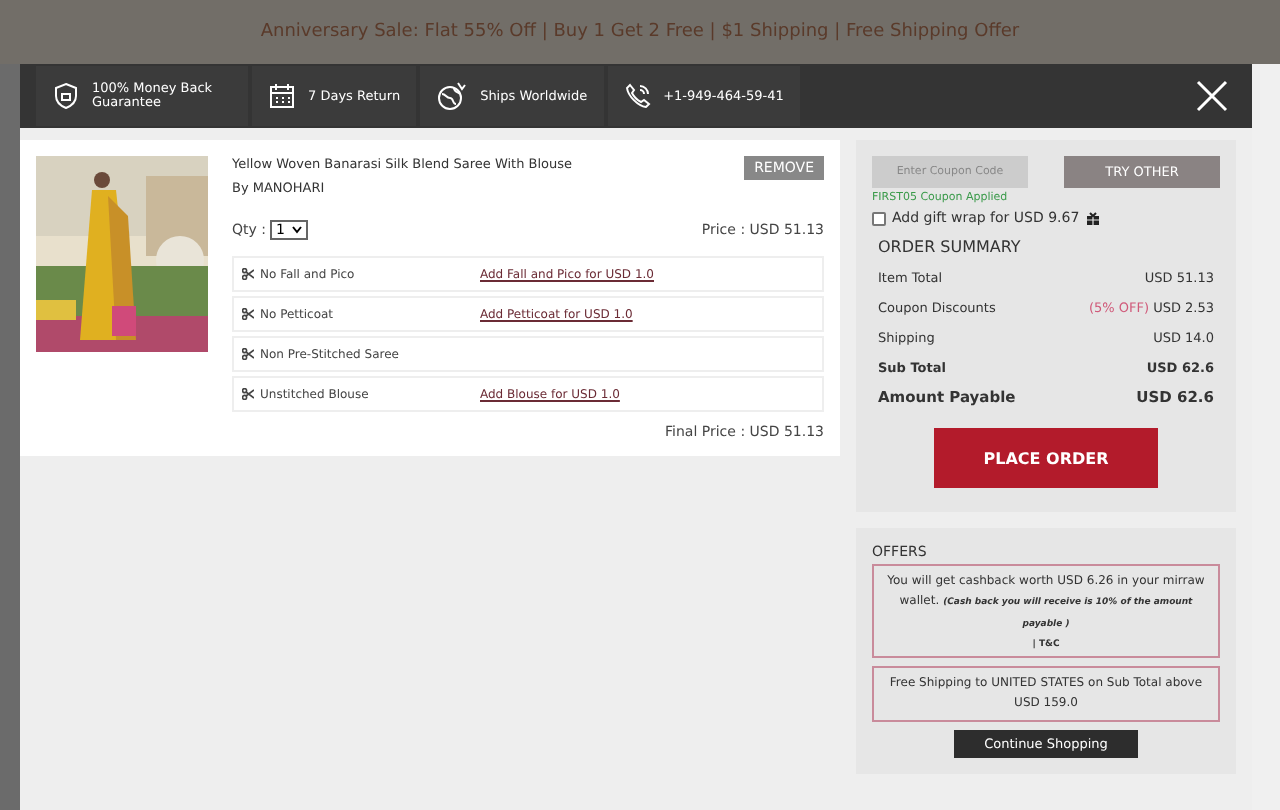 The width and height of the screenshot is (1280, 810). What do you see at coordinates (879, 218) in the screenshot?
I see `gift-wrap-checkbox` at bounding box center [879, 218].